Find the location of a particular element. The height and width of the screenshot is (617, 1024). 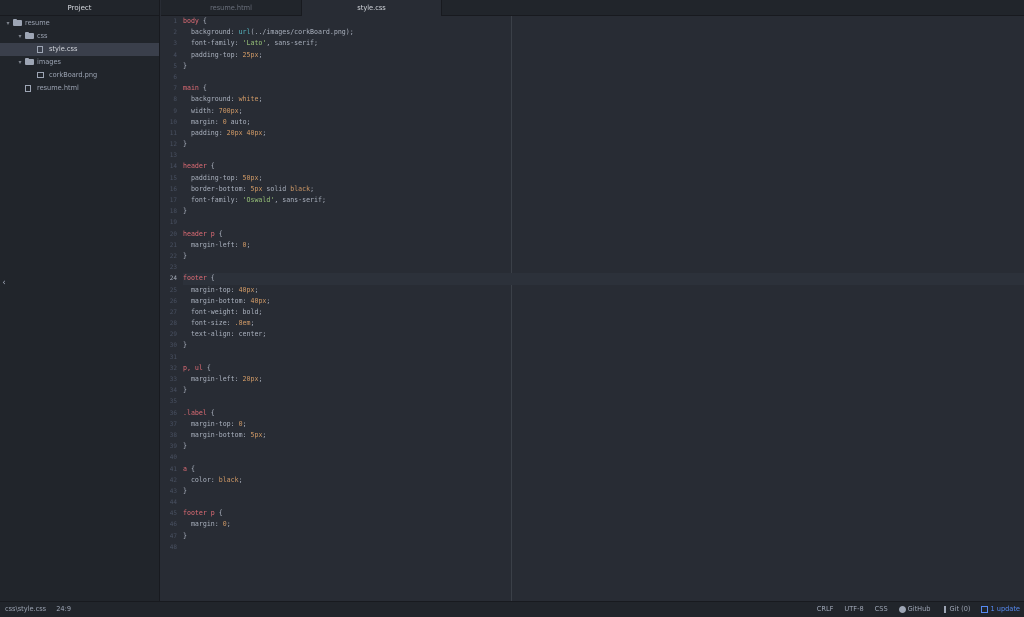

line-number: 15 is located at coordinates (170, 178).